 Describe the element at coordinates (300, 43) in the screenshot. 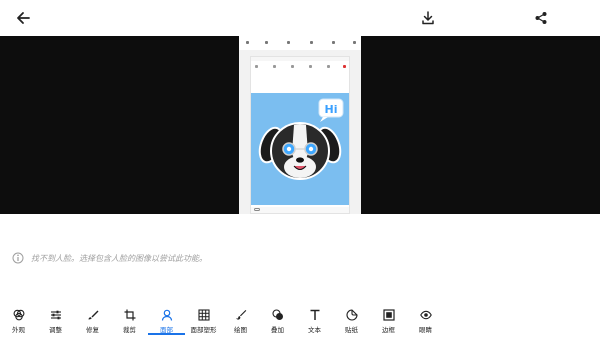

I see `image-screenshot-toolbar` at that location.